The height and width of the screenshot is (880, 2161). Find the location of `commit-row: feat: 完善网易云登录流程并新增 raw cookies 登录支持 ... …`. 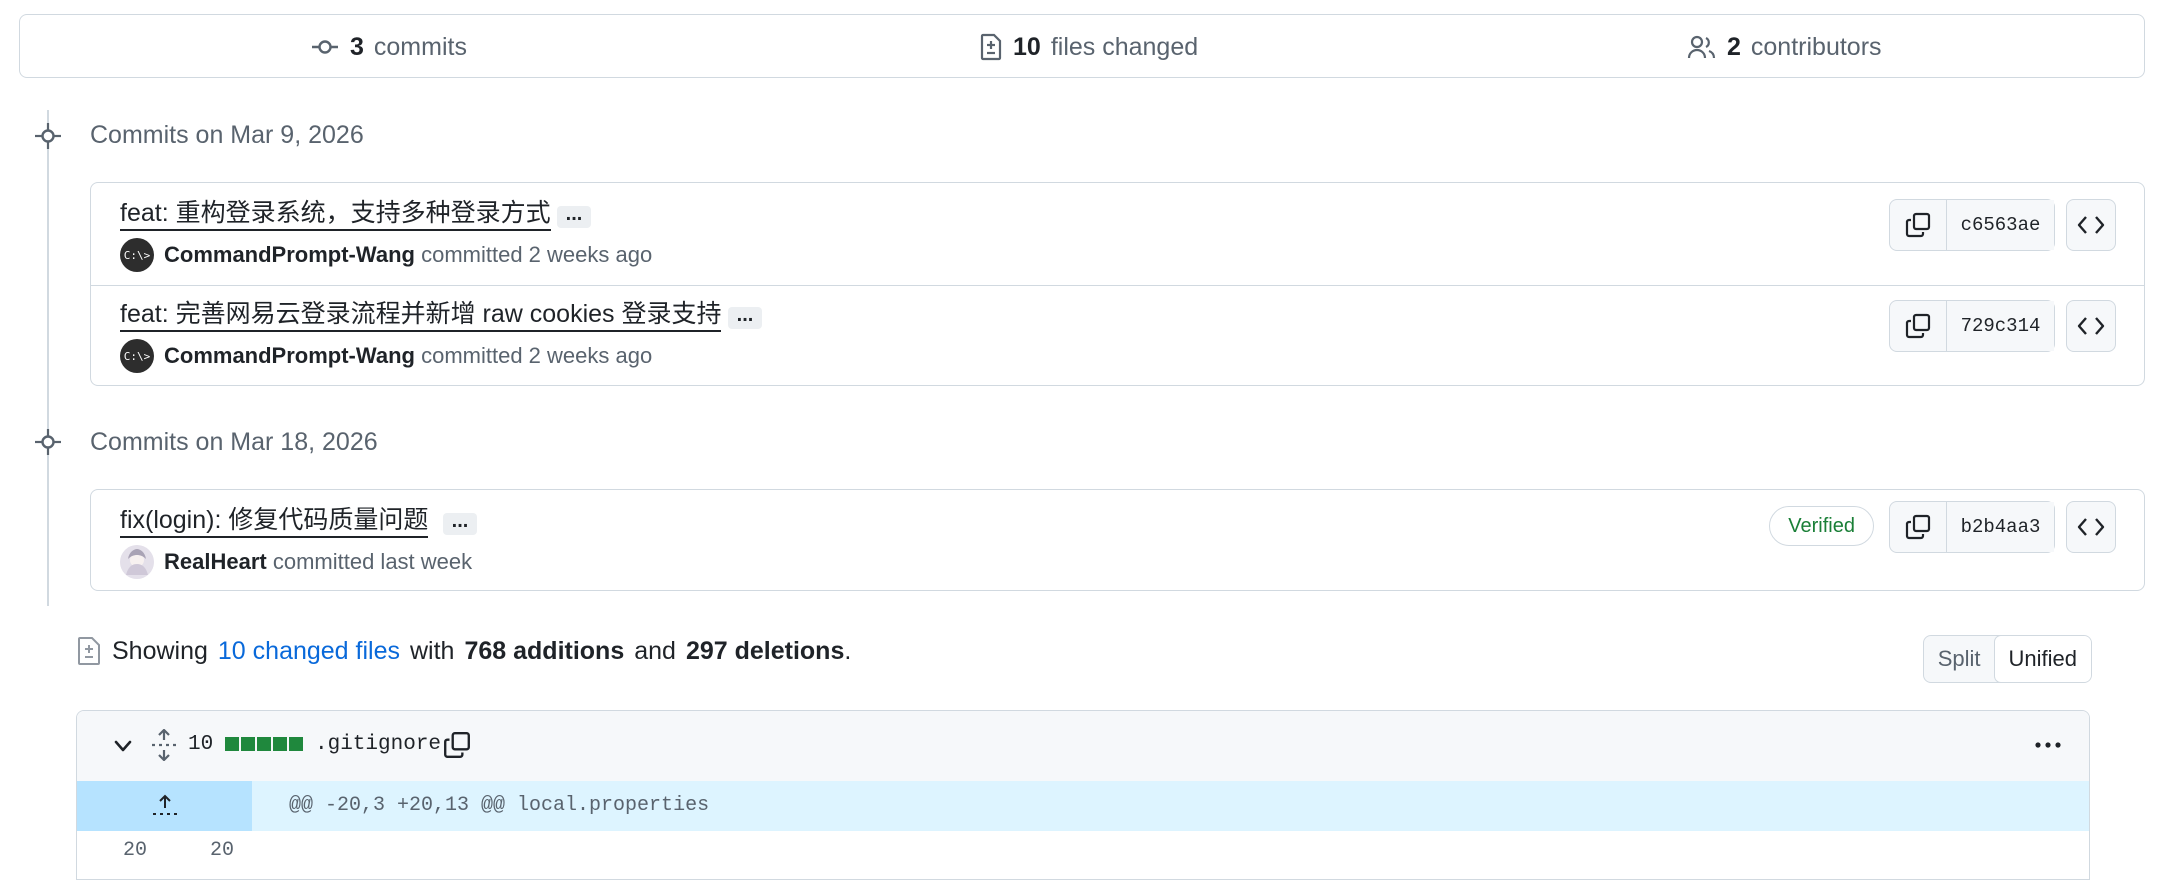

commit-row: feat: 完善网易云登录流程并新增 raw cookies 登录支持 ... … is located at coordinates (1117, 335).